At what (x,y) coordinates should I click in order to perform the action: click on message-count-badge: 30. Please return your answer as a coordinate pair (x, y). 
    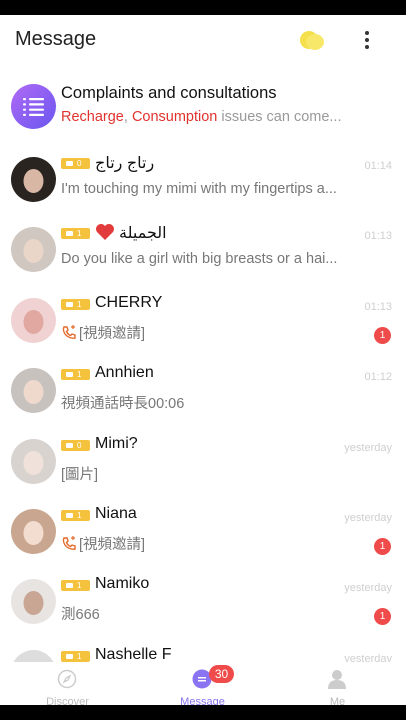
    Looking at the image, I should click on (221, 674).